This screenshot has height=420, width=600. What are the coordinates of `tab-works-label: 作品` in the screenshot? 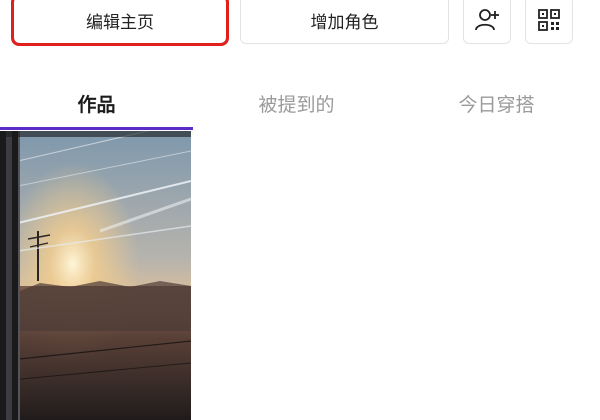 It's located at (96, 104).